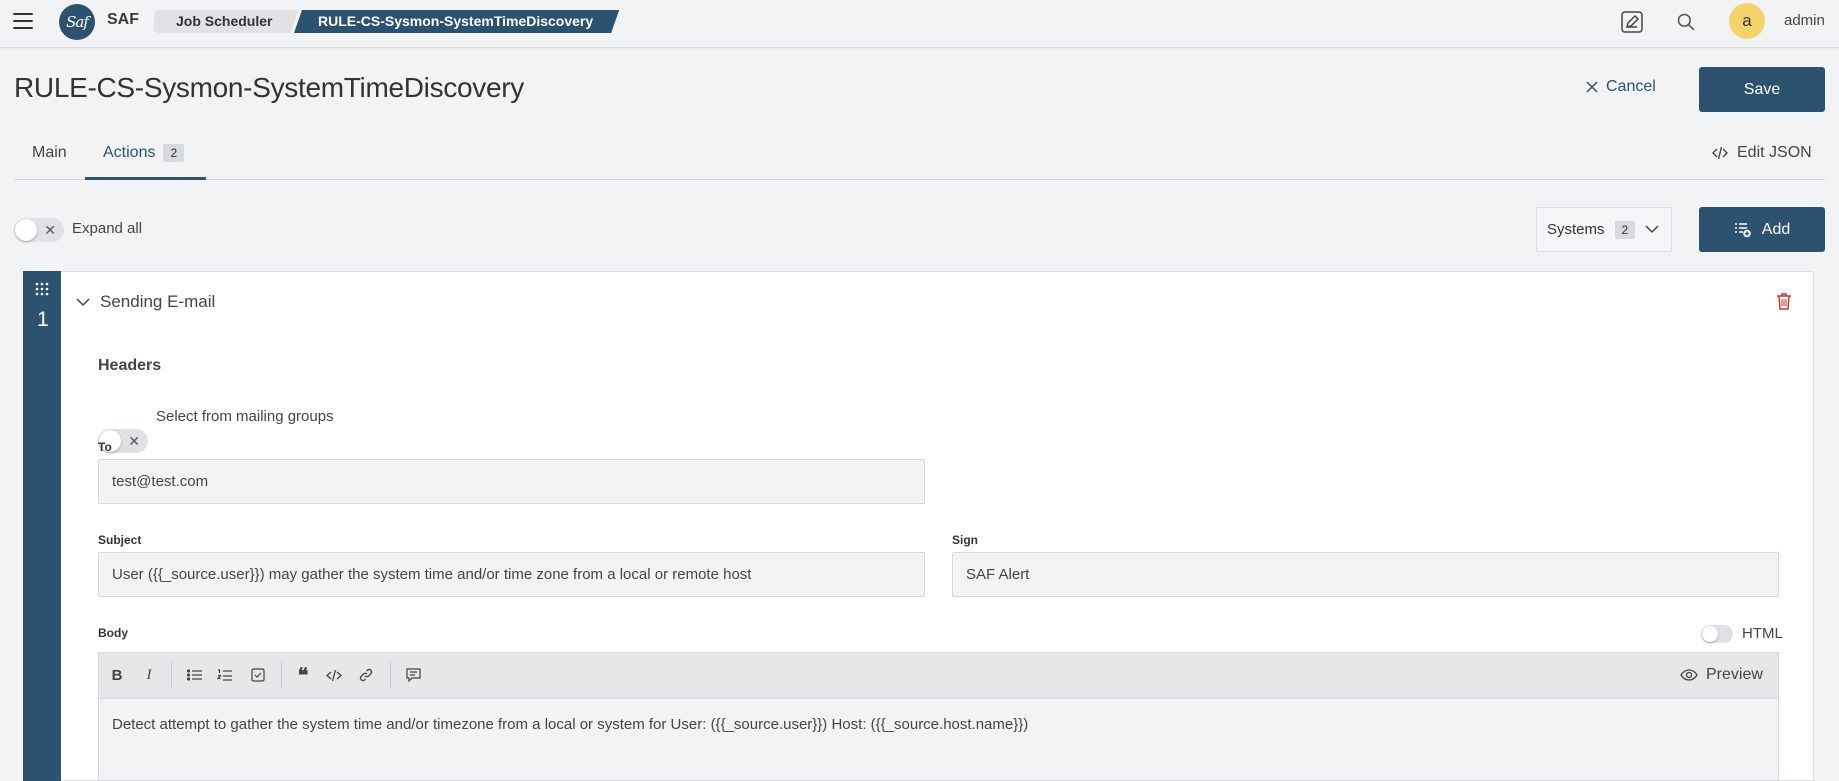 This screenshot has width=1839, height=781. What do you see at coordinates (105, 447) in the screenshot?
I see `to-label: To` at bounding box center [105, 447].